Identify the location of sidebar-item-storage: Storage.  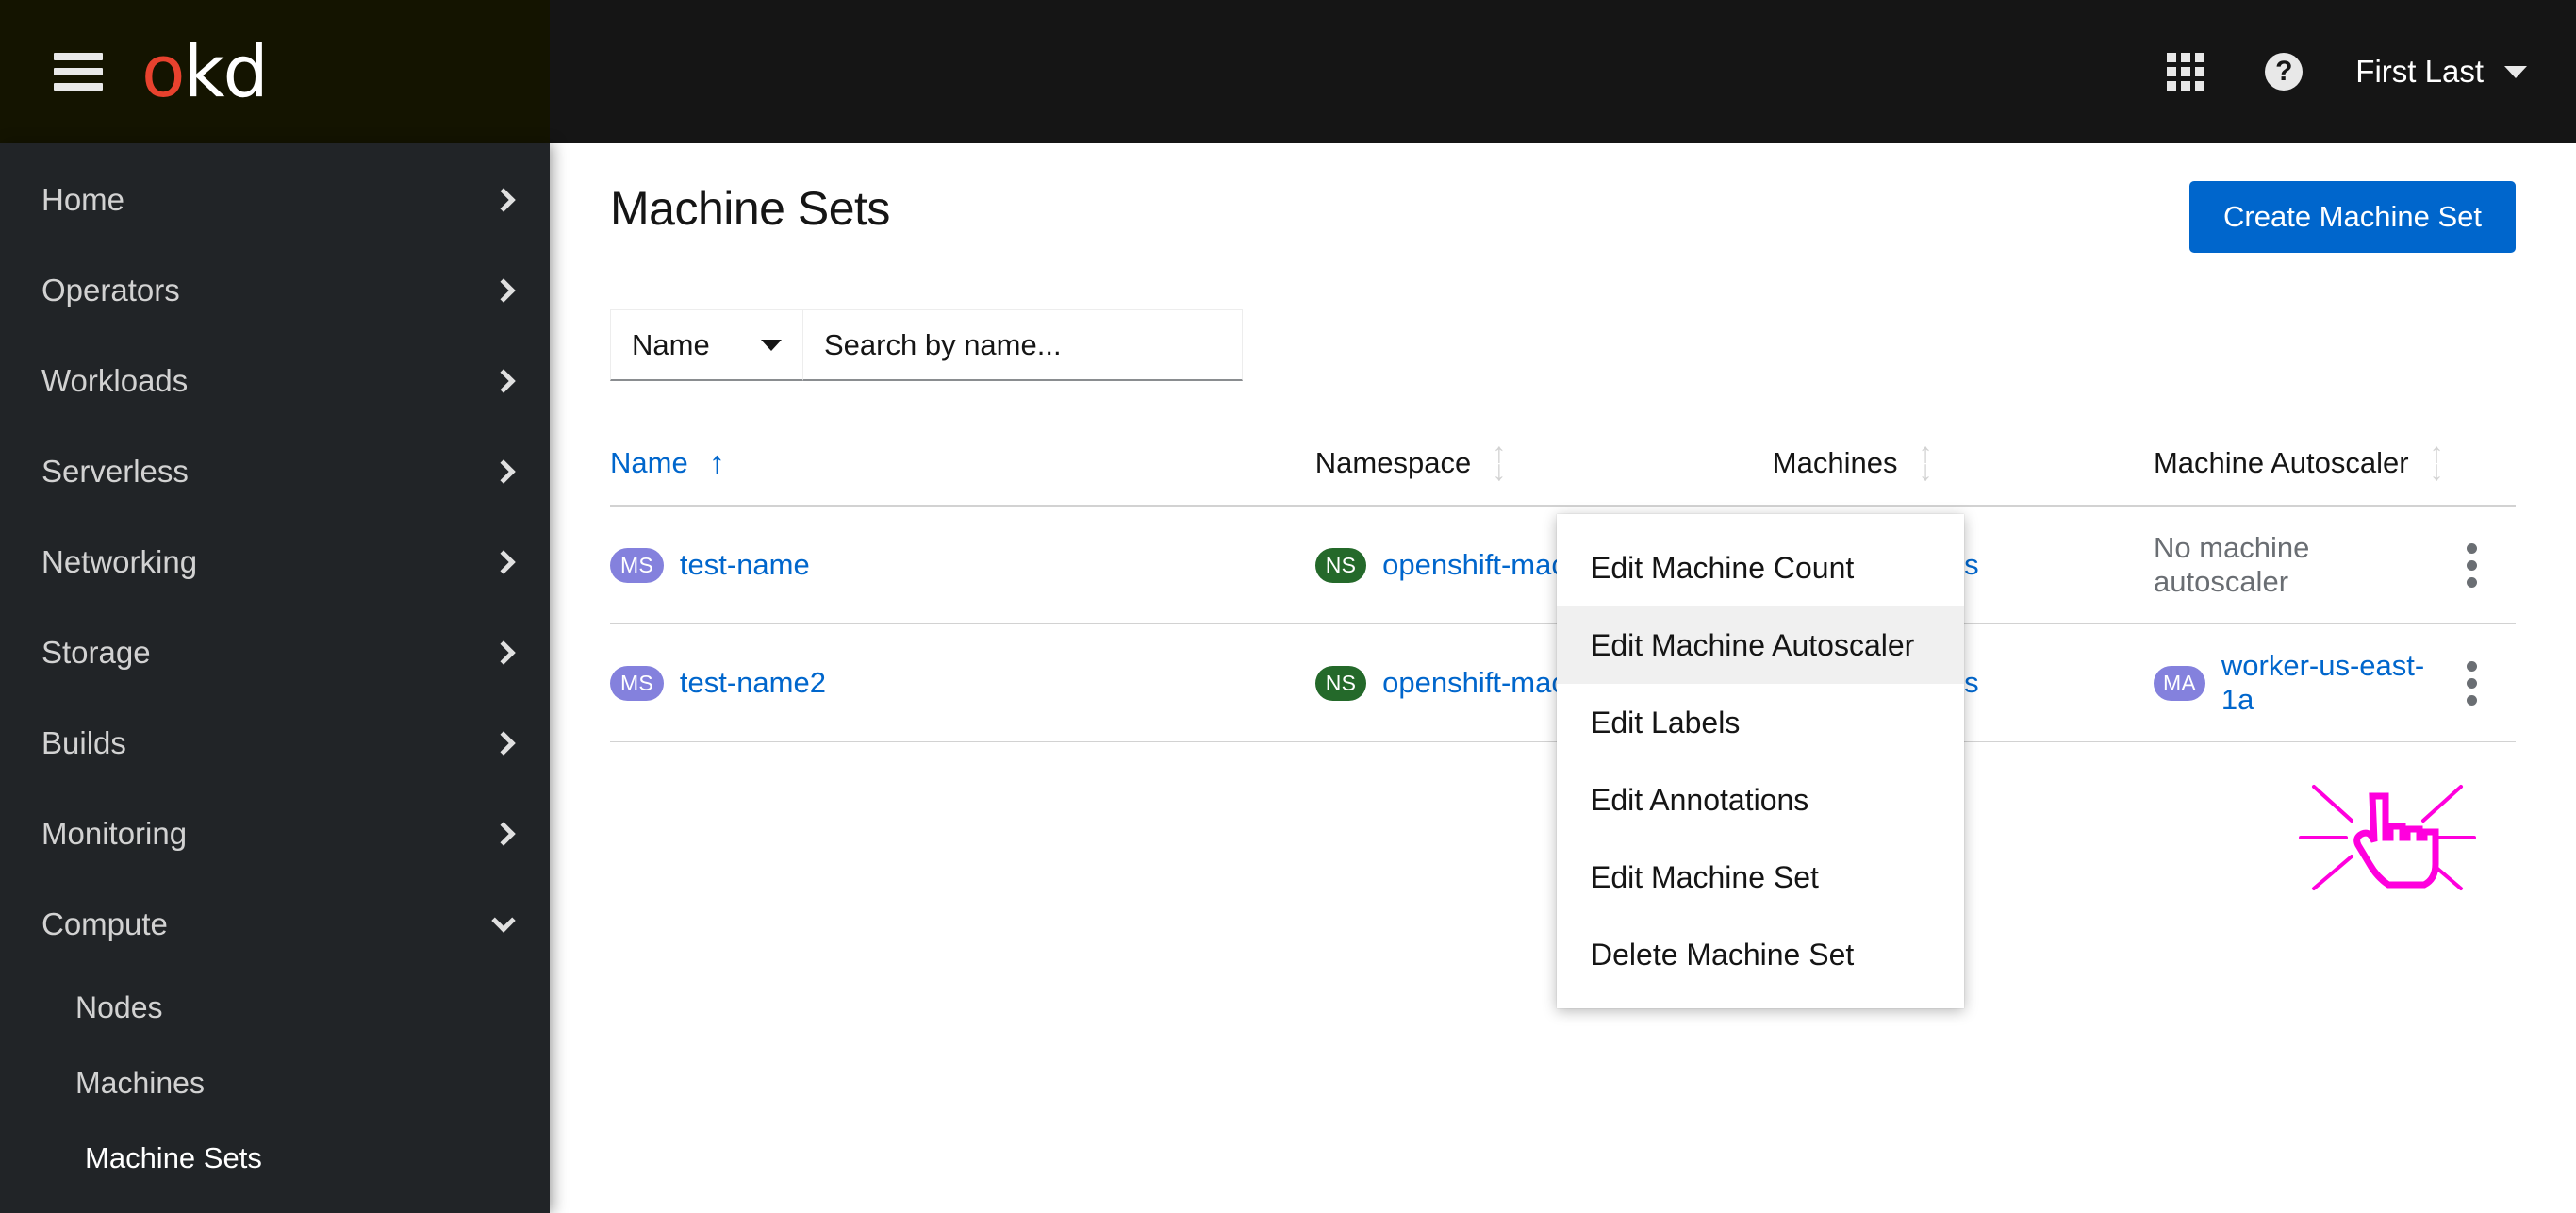
(275, 653).